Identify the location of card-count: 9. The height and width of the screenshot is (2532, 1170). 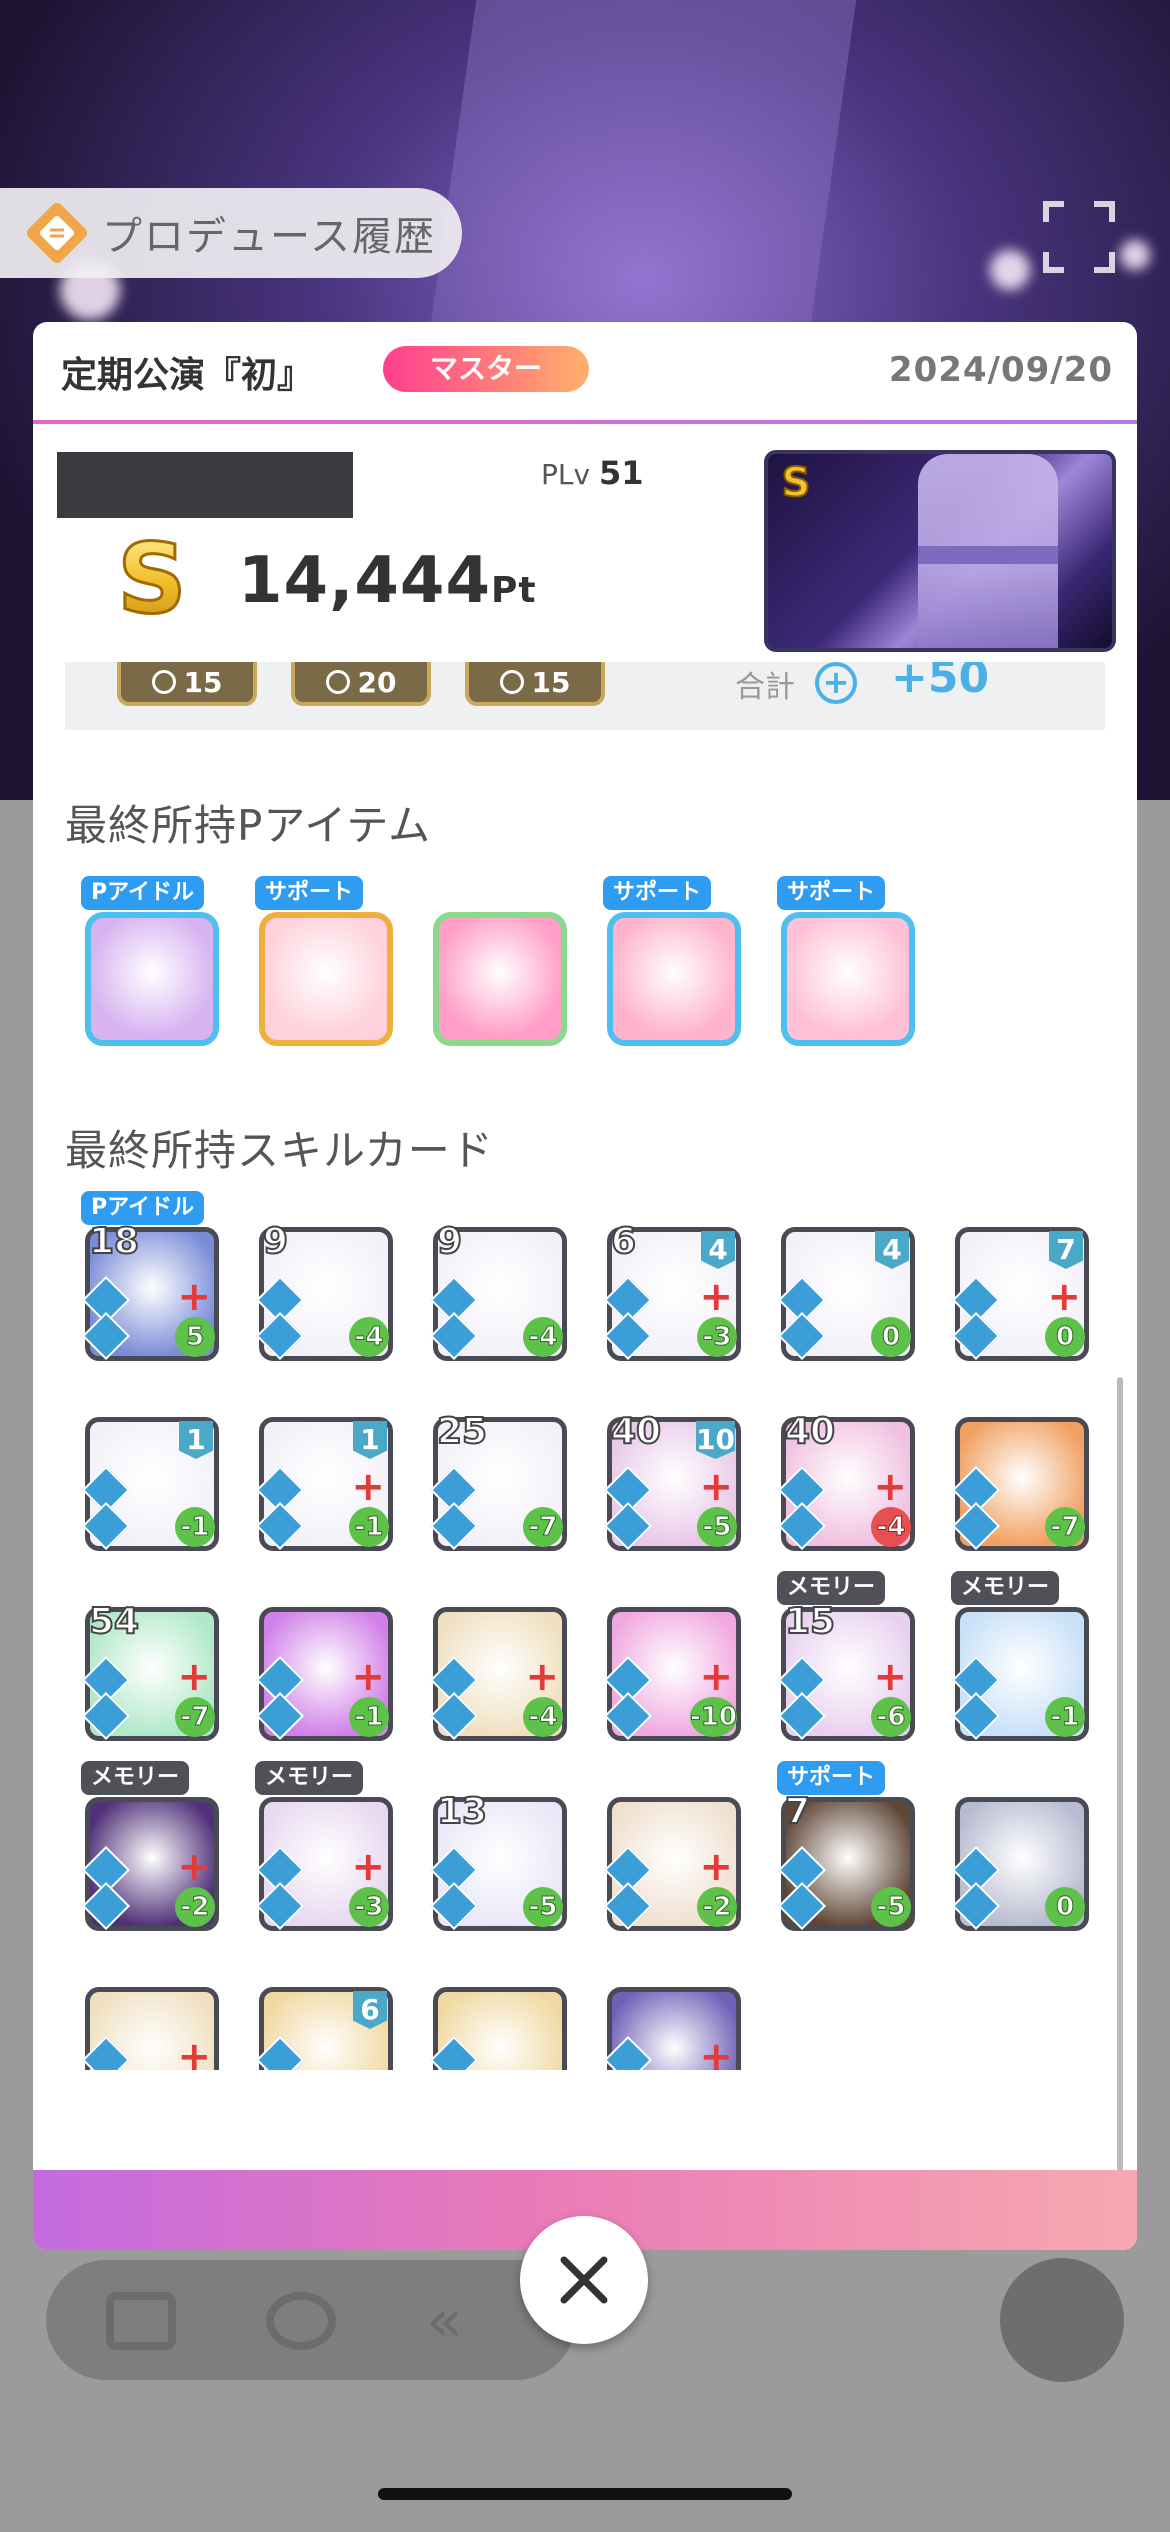
(275, 1241).